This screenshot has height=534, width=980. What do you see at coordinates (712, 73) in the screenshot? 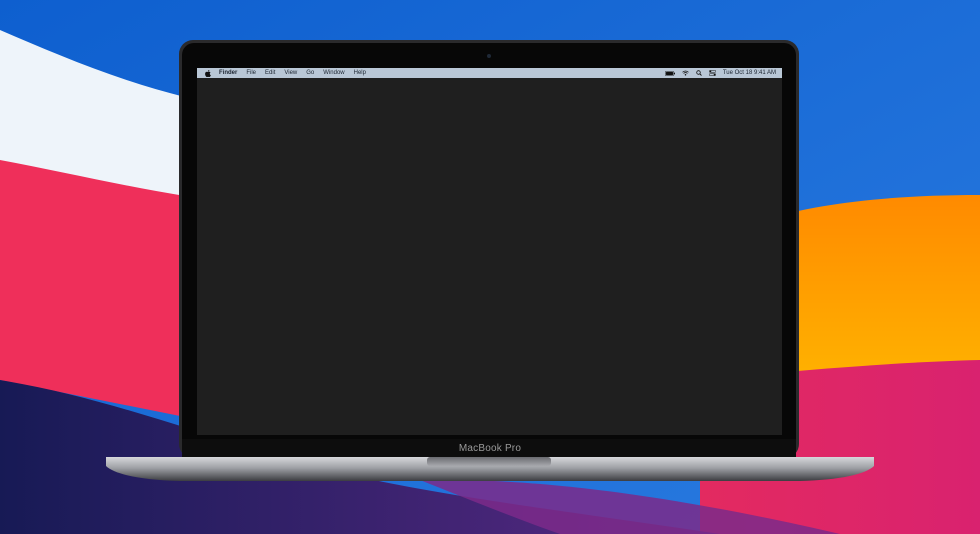
I see `control-center-icon` at bounding box center [712, 73].